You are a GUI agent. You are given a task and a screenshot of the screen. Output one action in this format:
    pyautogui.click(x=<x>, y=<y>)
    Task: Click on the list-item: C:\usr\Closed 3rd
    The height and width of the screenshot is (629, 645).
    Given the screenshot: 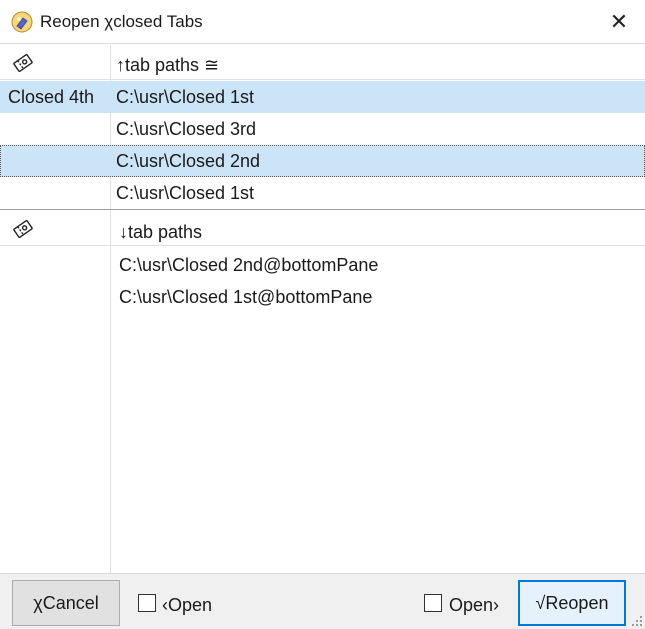 What is the action you would take?
    pyautogui.click(x=322, y=129)
    